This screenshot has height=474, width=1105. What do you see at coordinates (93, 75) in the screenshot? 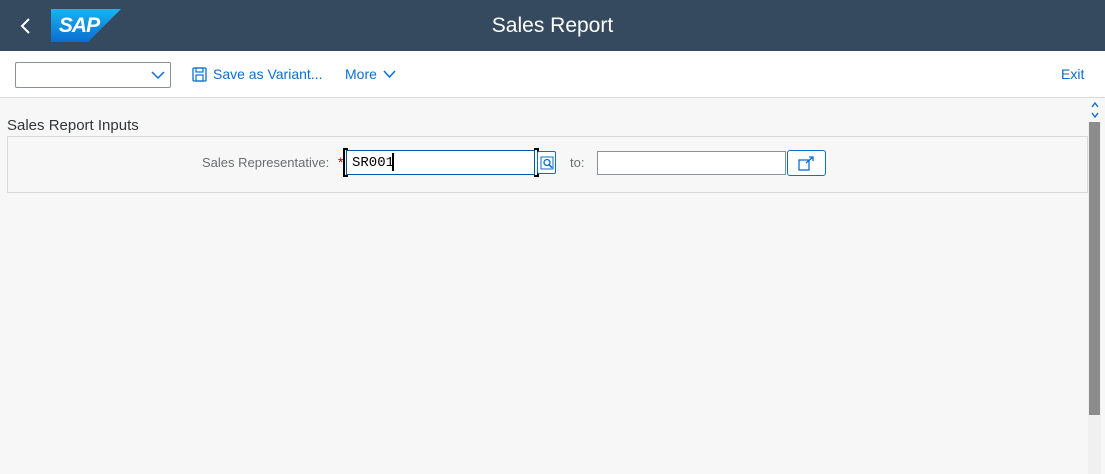
I see `variant-select` at bounding box center [93, 75].